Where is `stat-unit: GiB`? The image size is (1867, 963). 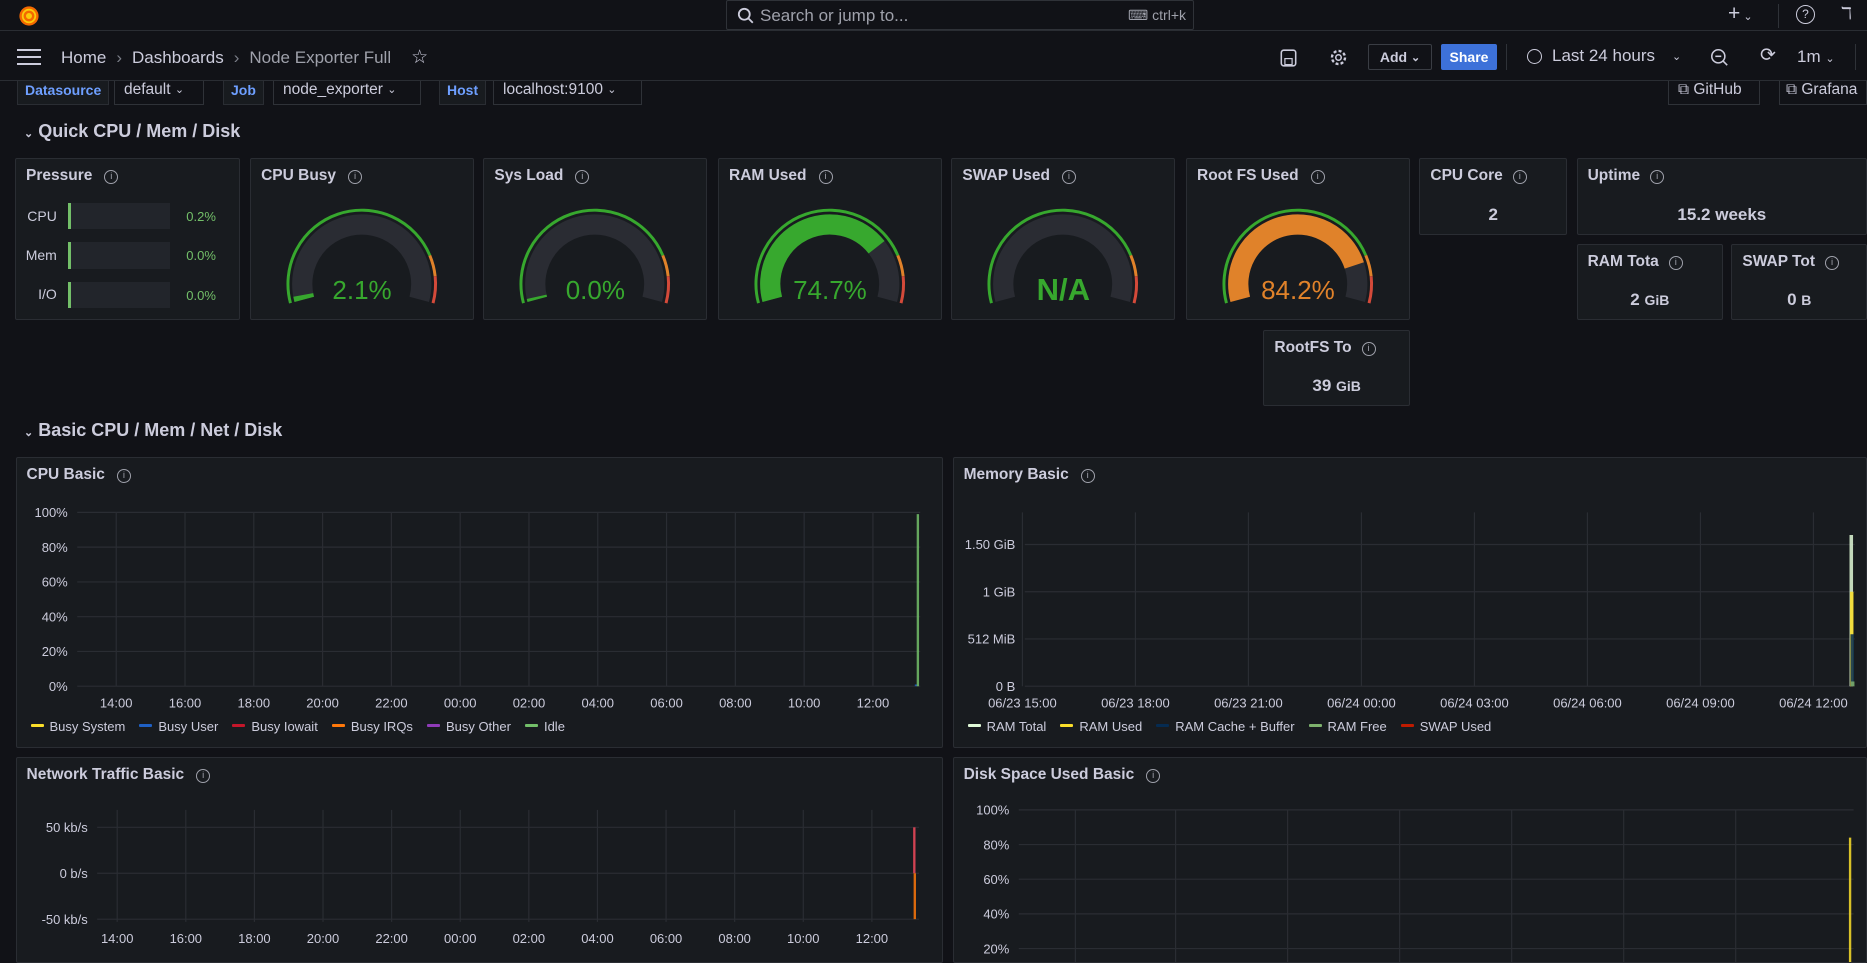 stat-unit: GiB is located at coordinates (1657, 300).